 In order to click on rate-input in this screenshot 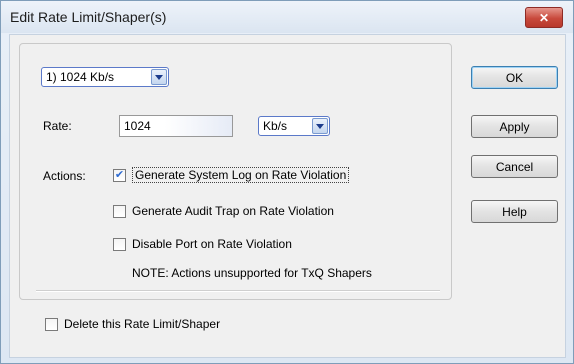, I will do `click(176, 126)`.